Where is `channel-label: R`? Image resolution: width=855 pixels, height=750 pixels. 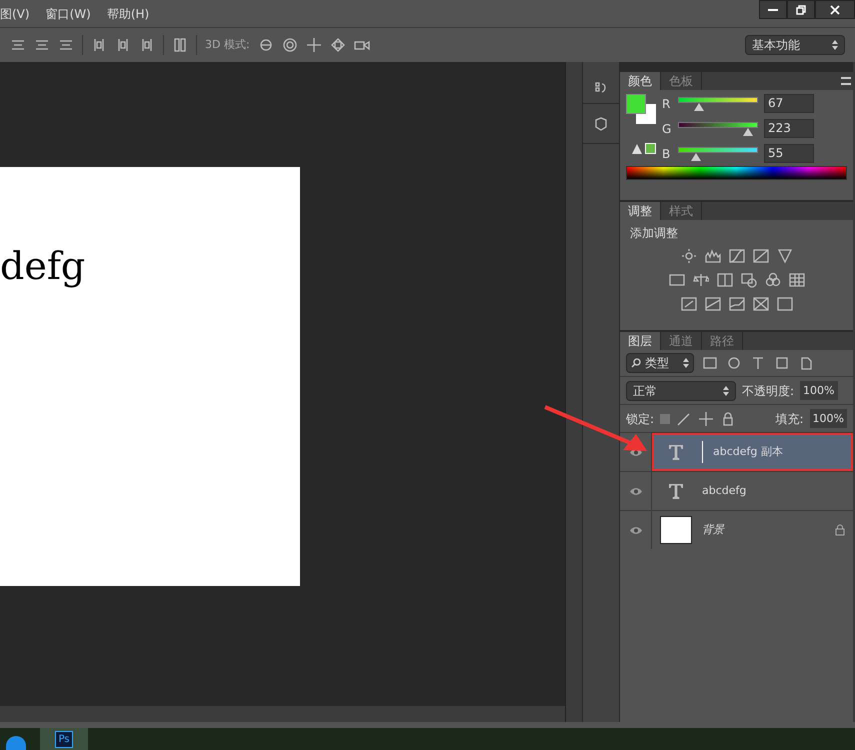 channel-label: R is located at coordinates (667, 104).